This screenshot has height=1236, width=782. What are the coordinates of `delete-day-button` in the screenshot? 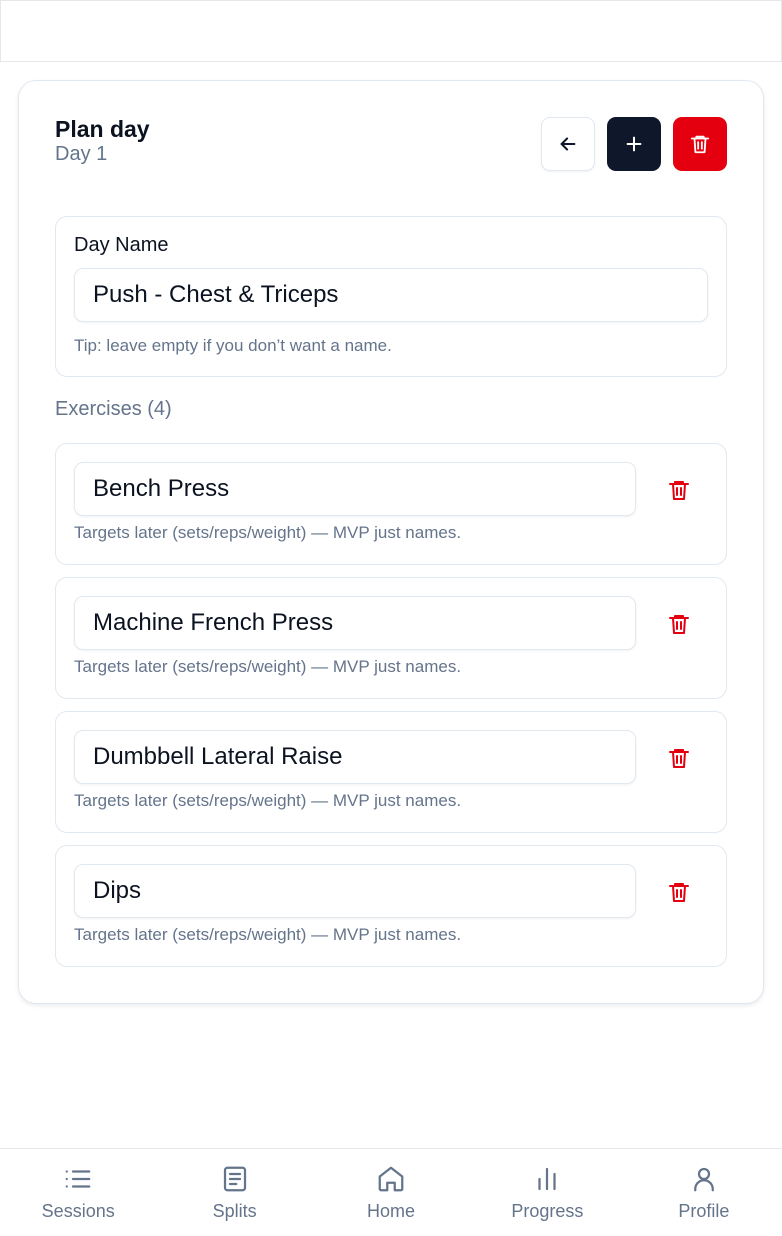 It's located at (700, 144).